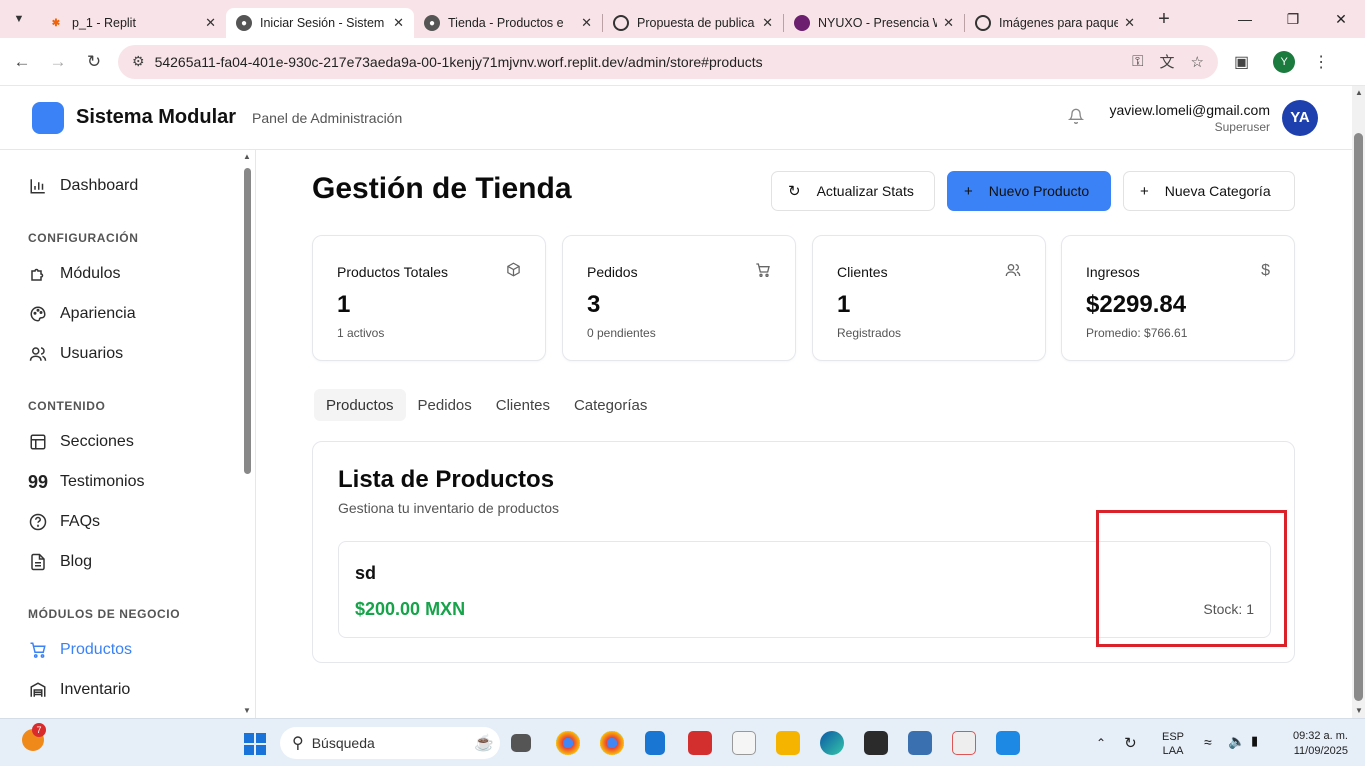 The width and height of the screenshot is (1365, 767). What do you see at coordinates (1167, 61) in the screenshot?
I see `translate-icon: 文` at bounding box center [1167, 61].